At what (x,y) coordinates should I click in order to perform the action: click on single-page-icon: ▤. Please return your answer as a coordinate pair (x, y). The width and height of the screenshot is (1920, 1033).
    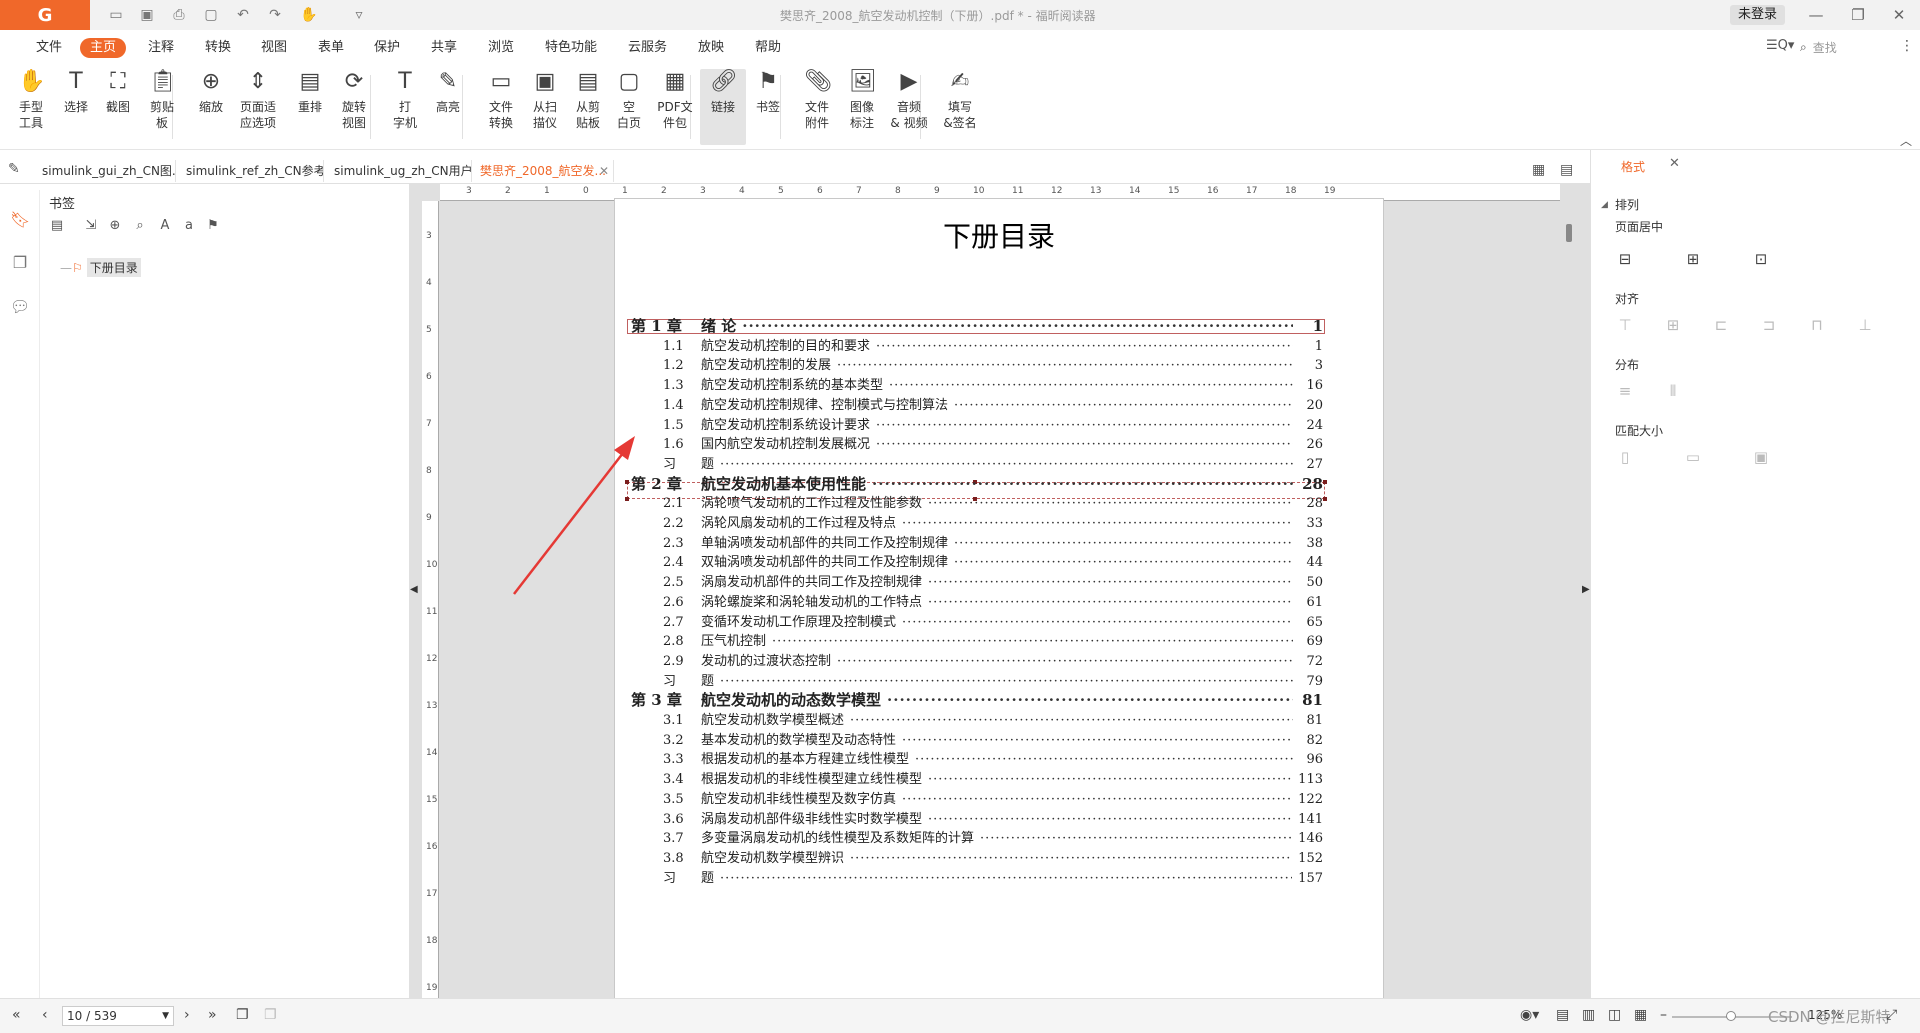
    Looking at the image, I should click on (1562, 1015).